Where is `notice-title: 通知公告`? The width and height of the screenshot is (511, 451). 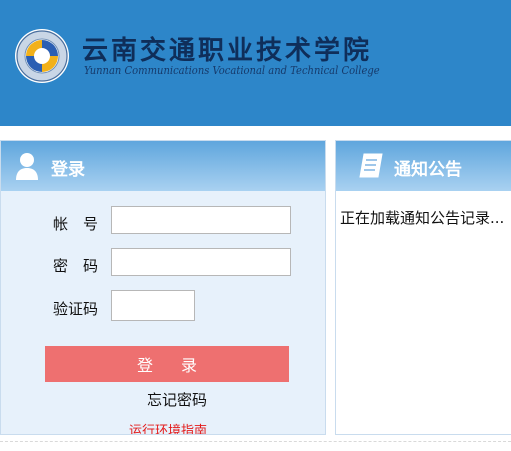
notice-title: 通知公告 is located at coordinates (428, 170).